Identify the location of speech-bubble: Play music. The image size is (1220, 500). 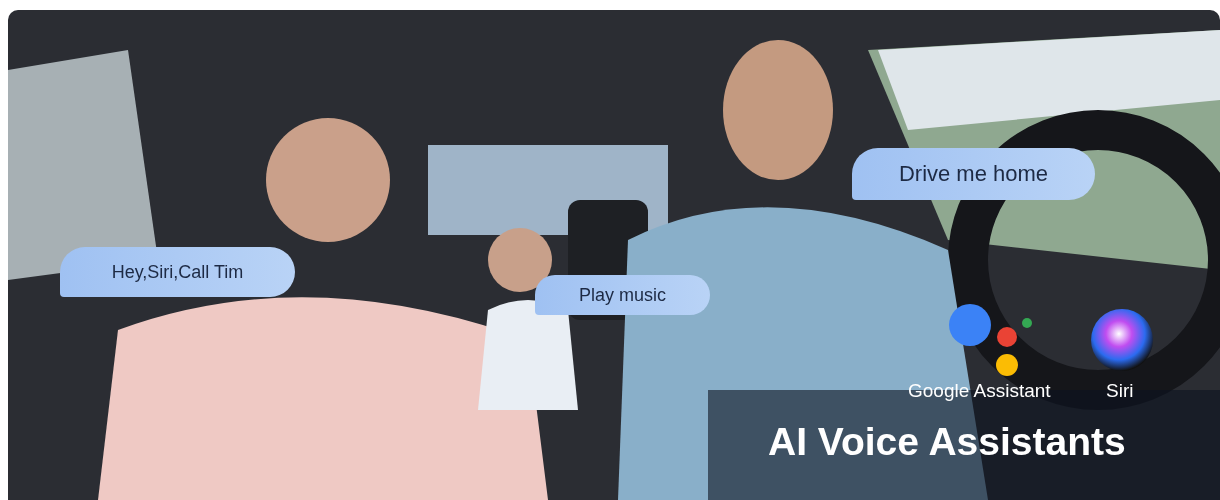
(622, 295).